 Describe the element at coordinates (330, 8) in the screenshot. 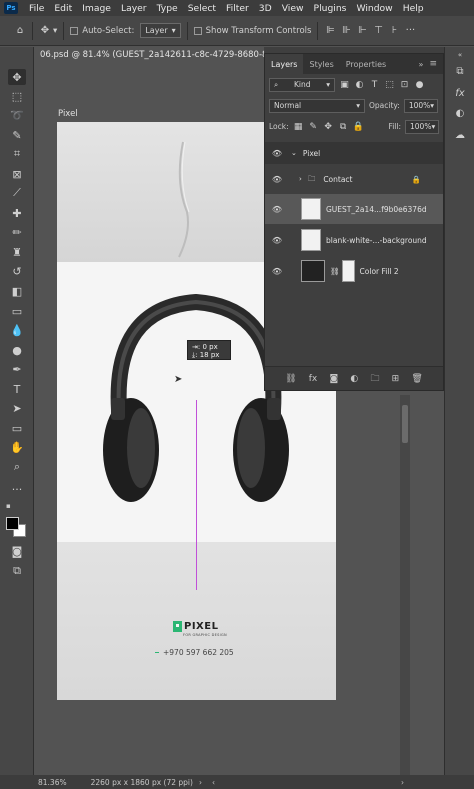

I see `menu-plugins: Plugins` at that location.